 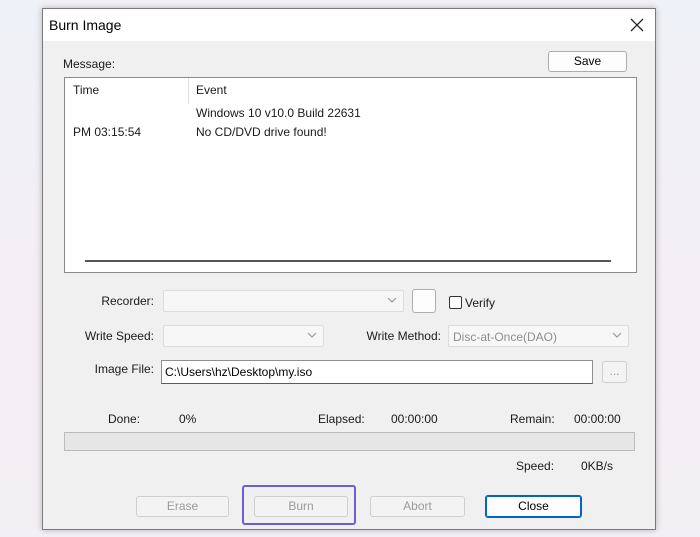 What do you see at coordinates (455, 302) in the screenshot?
I see `verify-checkbox` at bounding box center [455, 302].